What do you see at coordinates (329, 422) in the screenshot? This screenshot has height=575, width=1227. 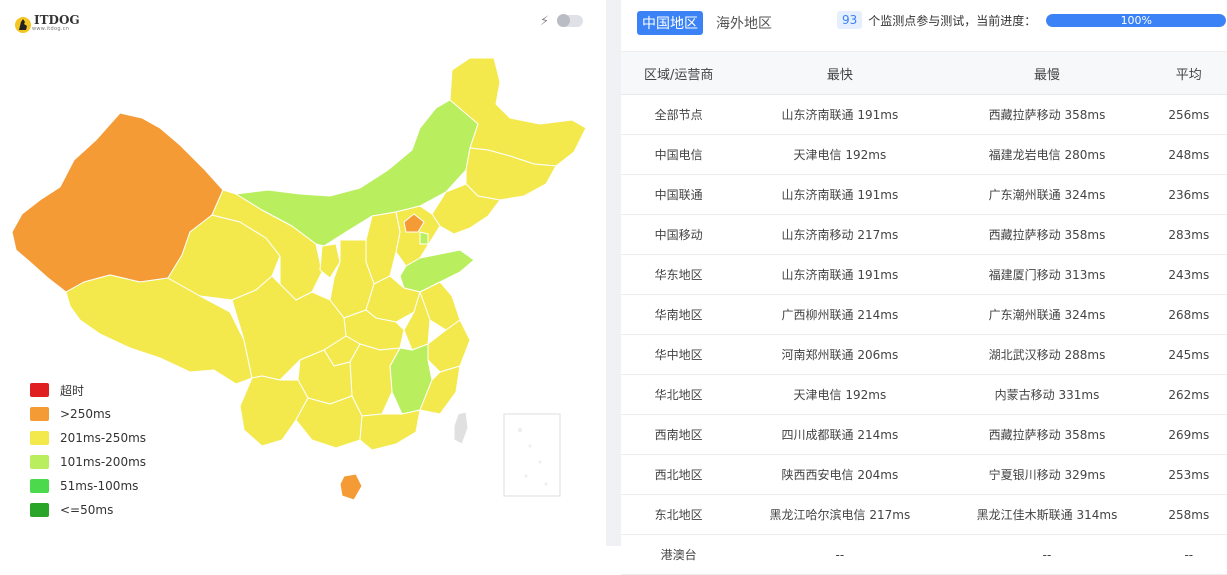 I see `region-guangxi` at bounding box center [329, 422].